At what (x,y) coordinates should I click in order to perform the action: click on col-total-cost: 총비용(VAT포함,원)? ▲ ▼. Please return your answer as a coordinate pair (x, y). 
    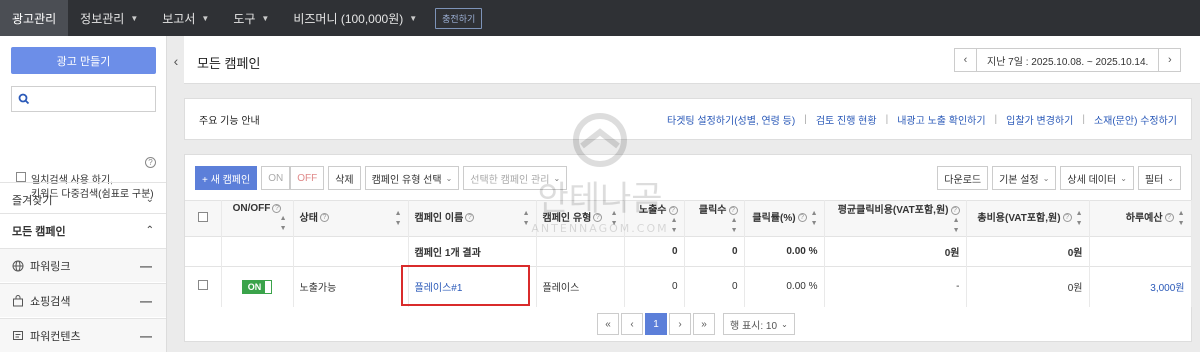
    Looking at the image, I should click on (1028, 218).